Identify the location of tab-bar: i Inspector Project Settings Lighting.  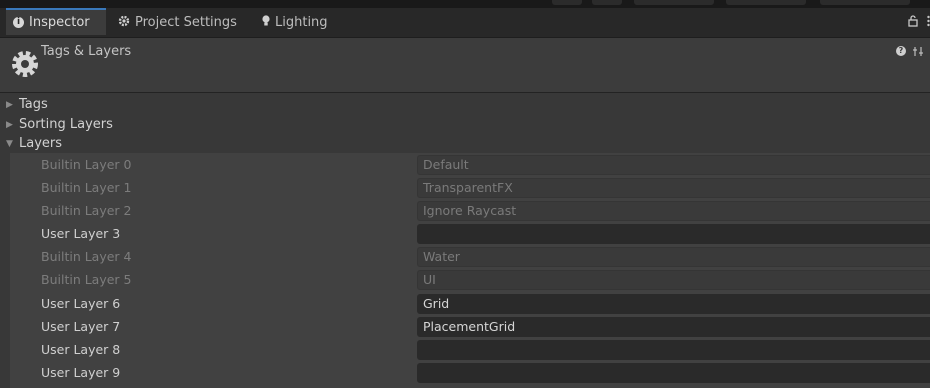
(465, 23).